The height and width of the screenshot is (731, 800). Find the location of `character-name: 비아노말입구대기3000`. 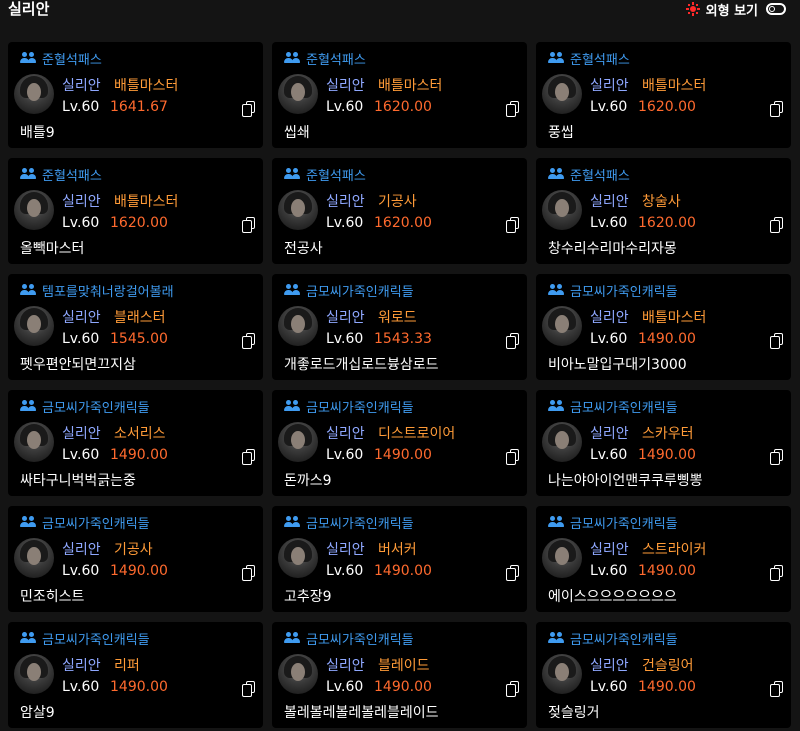

character-name: 비아노말입구대기3000 is located at coordinates (617, 365).